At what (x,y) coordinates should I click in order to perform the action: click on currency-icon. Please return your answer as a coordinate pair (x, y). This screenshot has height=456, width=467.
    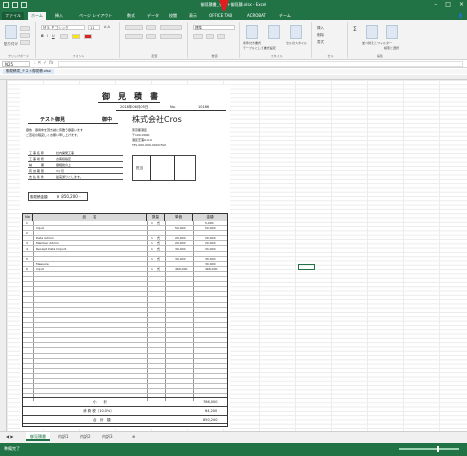
    Looking at the image, I should click on (198, 36).